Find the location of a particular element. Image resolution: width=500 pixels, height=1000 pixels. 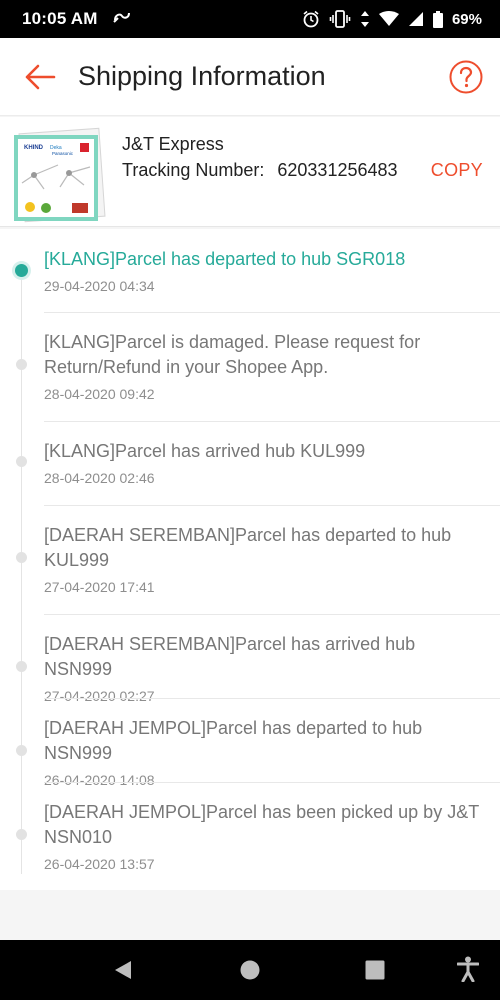

event-description: [KLANG]Parcel has departed to hub SGR018 is located at coordinates (225, 259).